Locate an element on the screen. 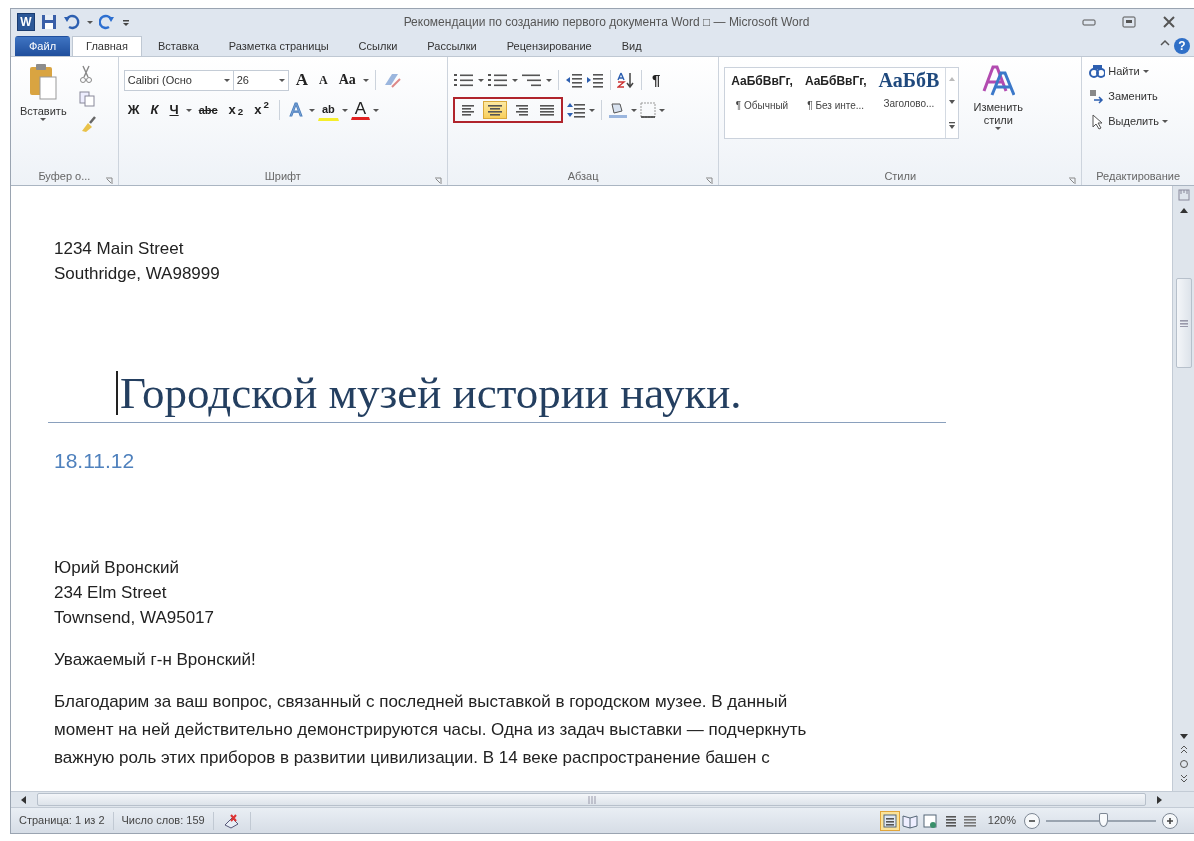 The width and height of the screenshot is (1194, 841). ribbon-tab: Ссылки is located at coordinates (378, 46).